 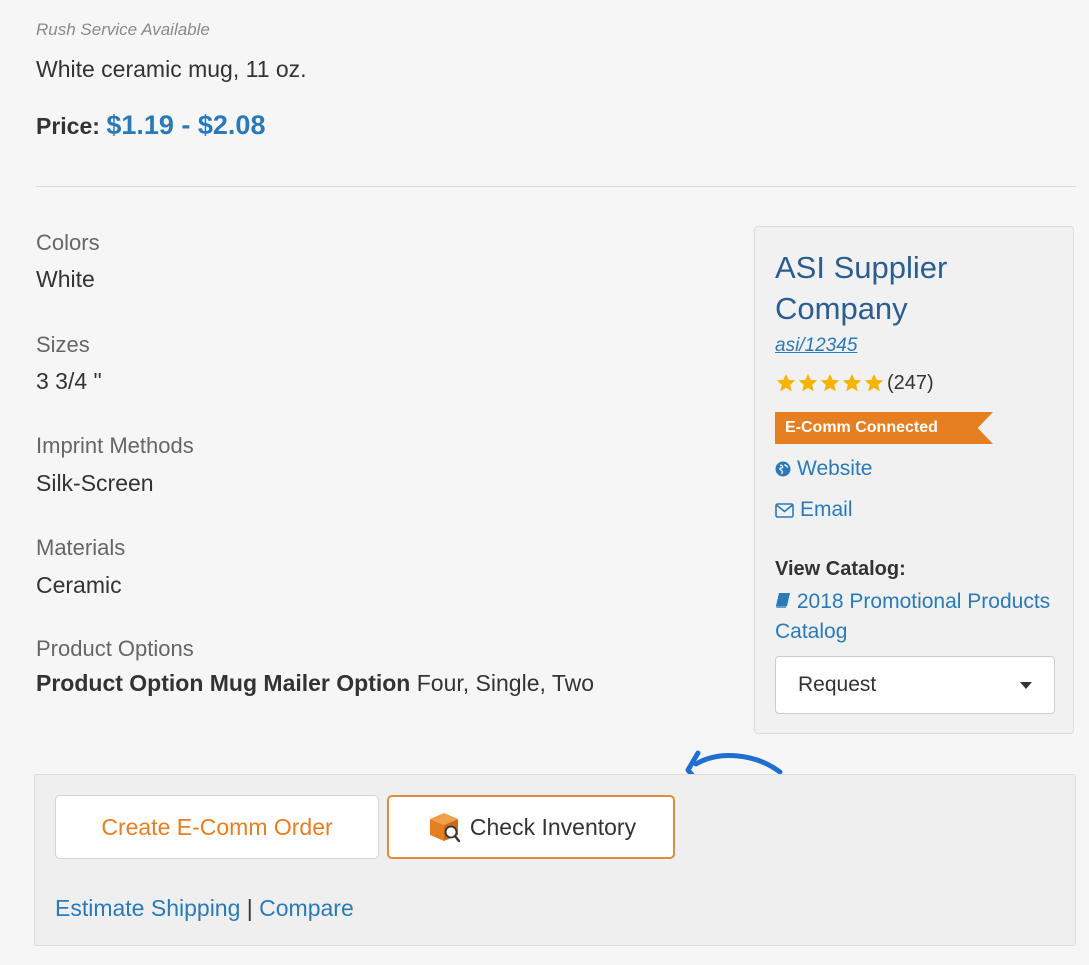 What do you see at coordinates (81, 547) in the screenshot?
I see `materials-label: Materials` at bounding box center [81, 547].